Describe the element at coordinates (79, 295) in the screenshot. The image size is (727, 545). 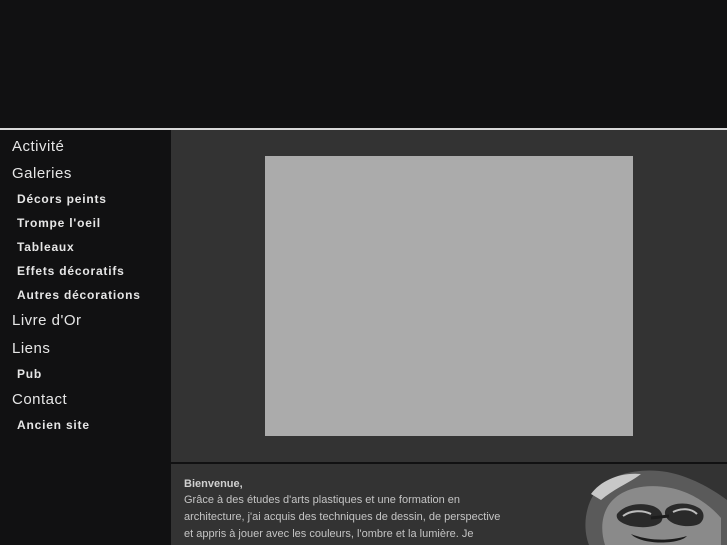
I see `nav-subitem-autres-decorations: Autres décorations` at that location.